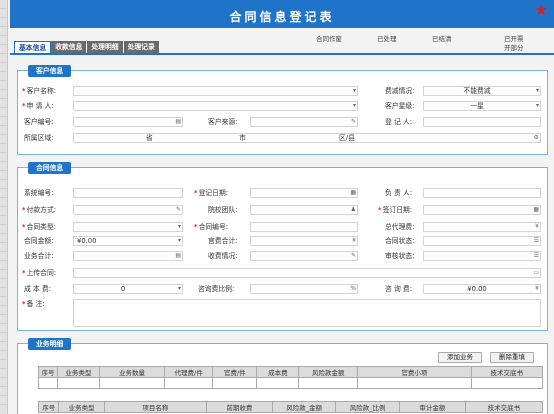 The height and width of the screenshot is (414, 554). Describe the element at coordinates (432, 407) in the screenshot. I see `table-header-cell: 审计金额` at that location.